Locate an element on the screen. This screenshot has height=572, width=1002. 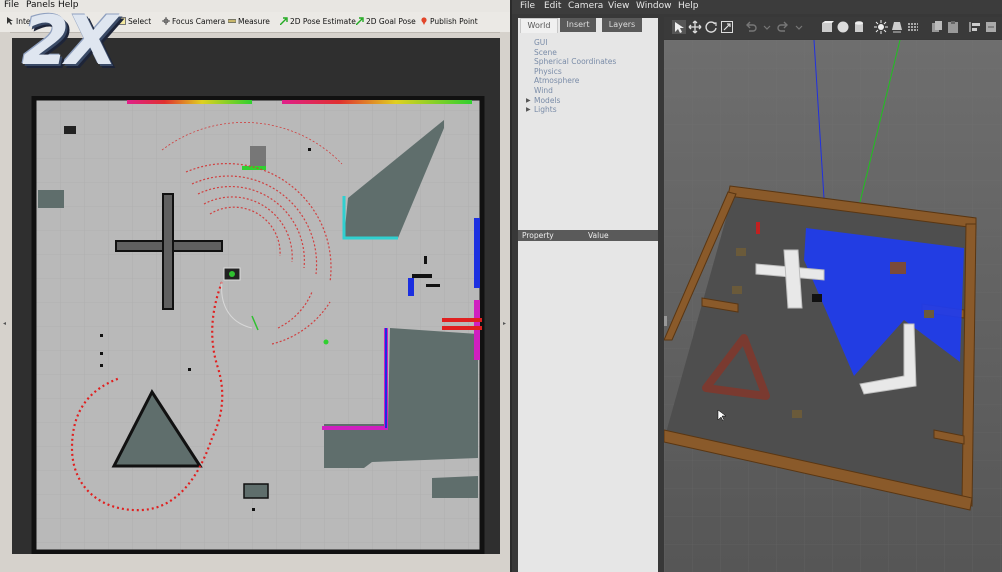
rviz-menu-file: File is located at coordinates (11, 5).